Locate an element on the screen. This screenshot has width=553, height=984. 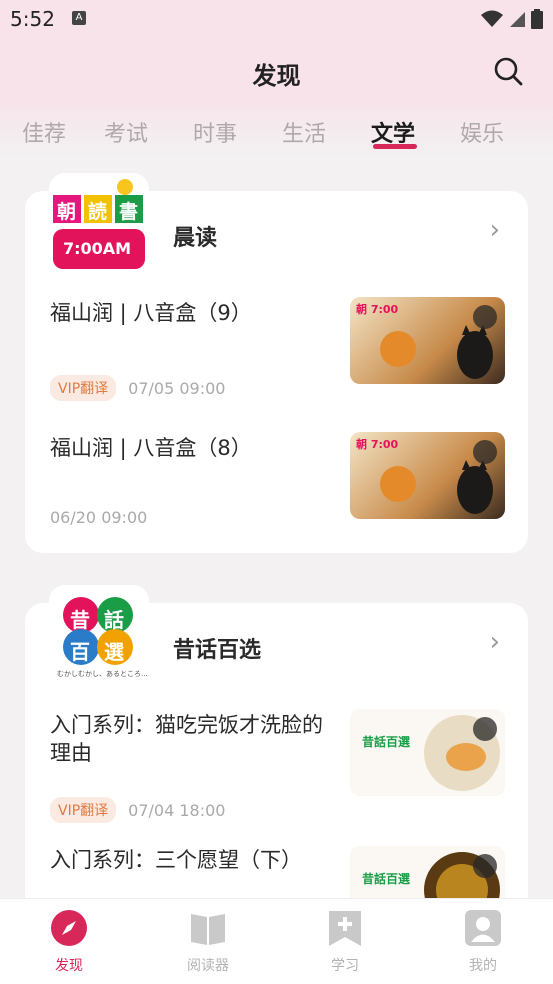
tab-featured: 佳荐 is located at coordinates (44, 132).